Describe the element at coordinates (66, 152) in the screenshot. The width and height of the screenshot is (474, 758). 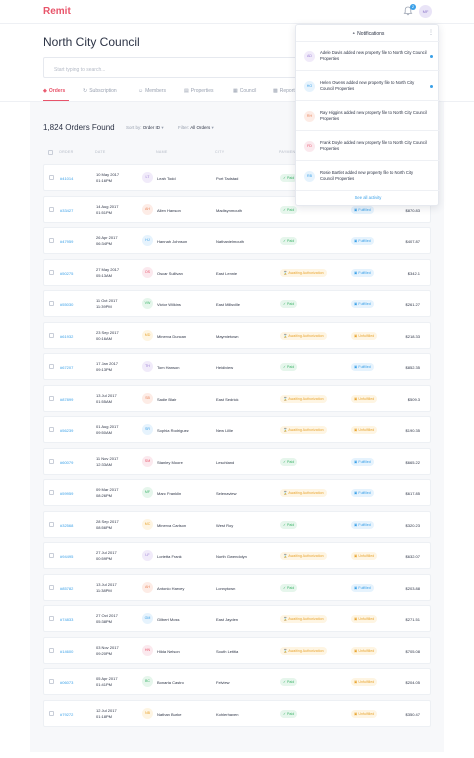
I see `column-header: Order` at that location.